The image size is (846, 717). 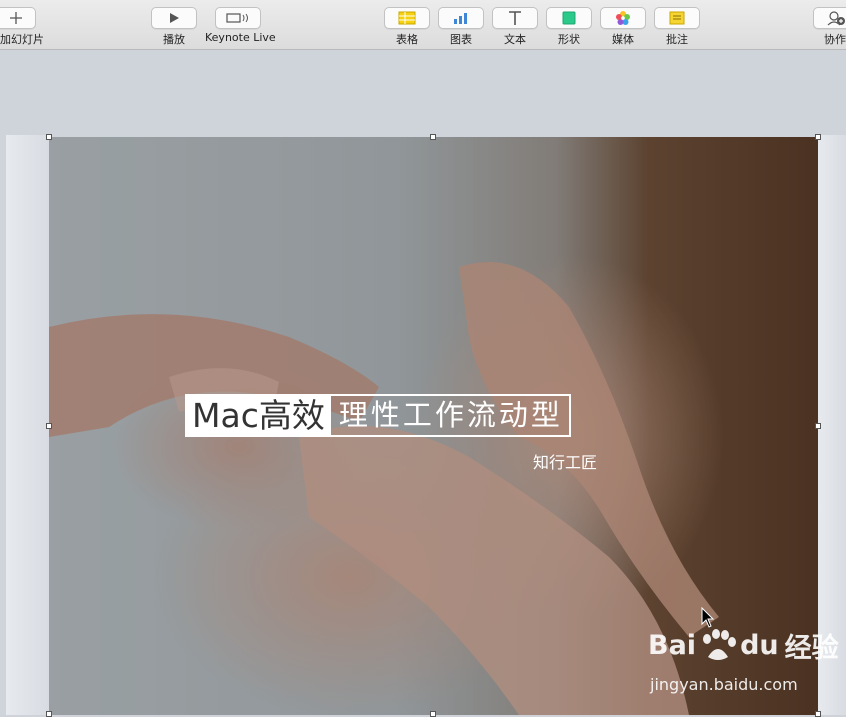 I want to click on comment-button: 批注, so click(x=677, y=27).